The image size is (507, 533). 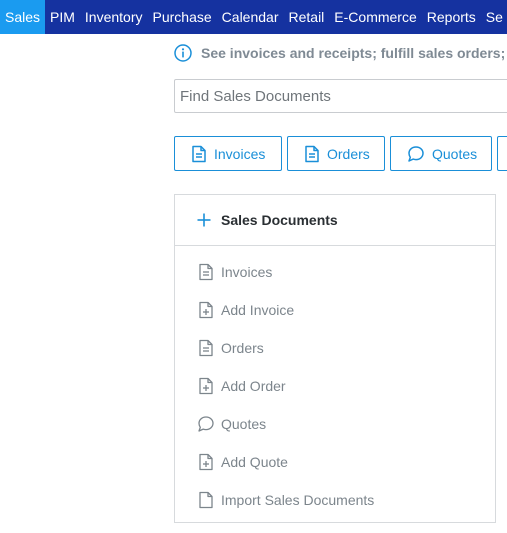 What do you see at coordinates (182, 17) in the screenshot?
I see `nav-item-purchase: Purchase` at bounding box center [182, 17].